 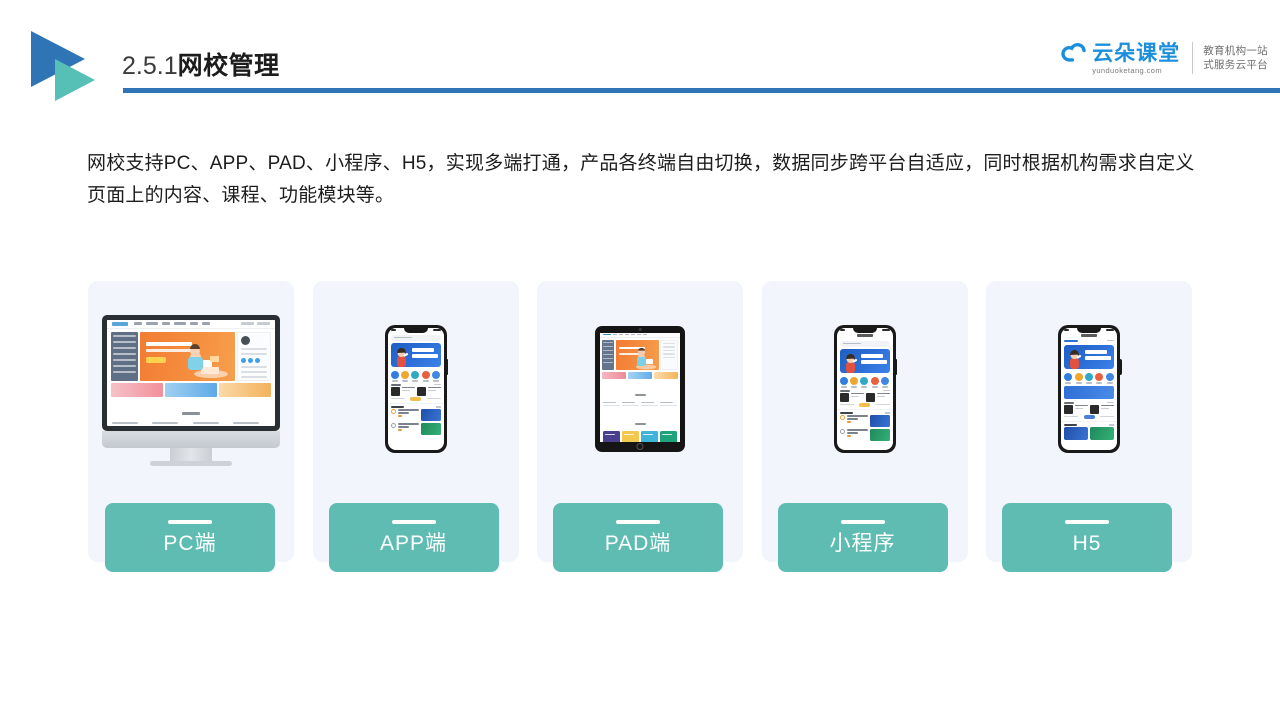 I want to click on platform-label-text: 小程序, so click(x=862, y=543).